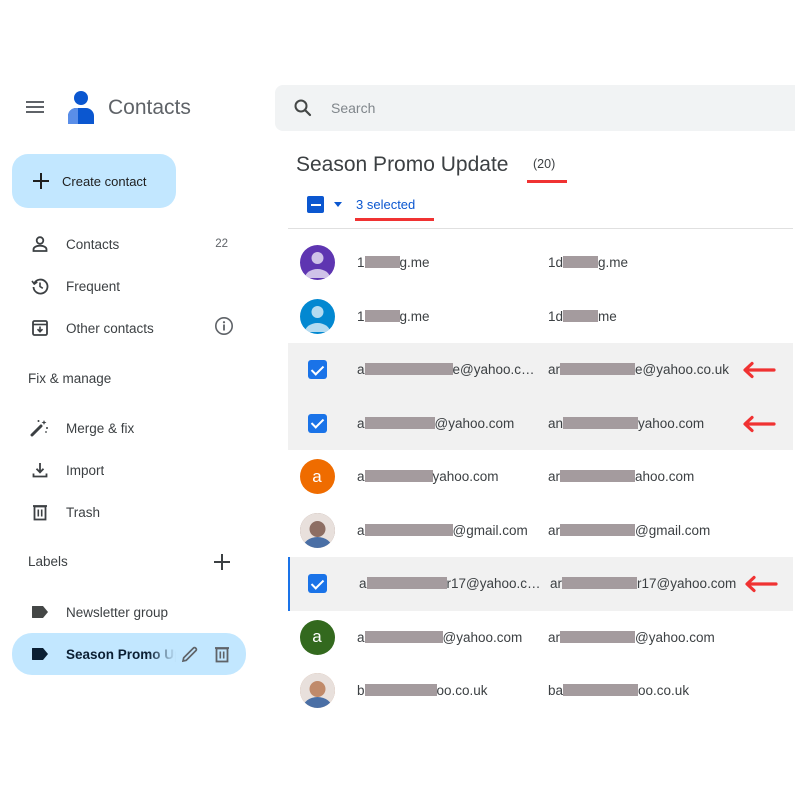 The height and width of the screenshot is (800, 800). What do you see at coordinates (93, 244) in the screenshot?
I see `sidebar-item-label: Contacts` at bounding box center [93, 244].